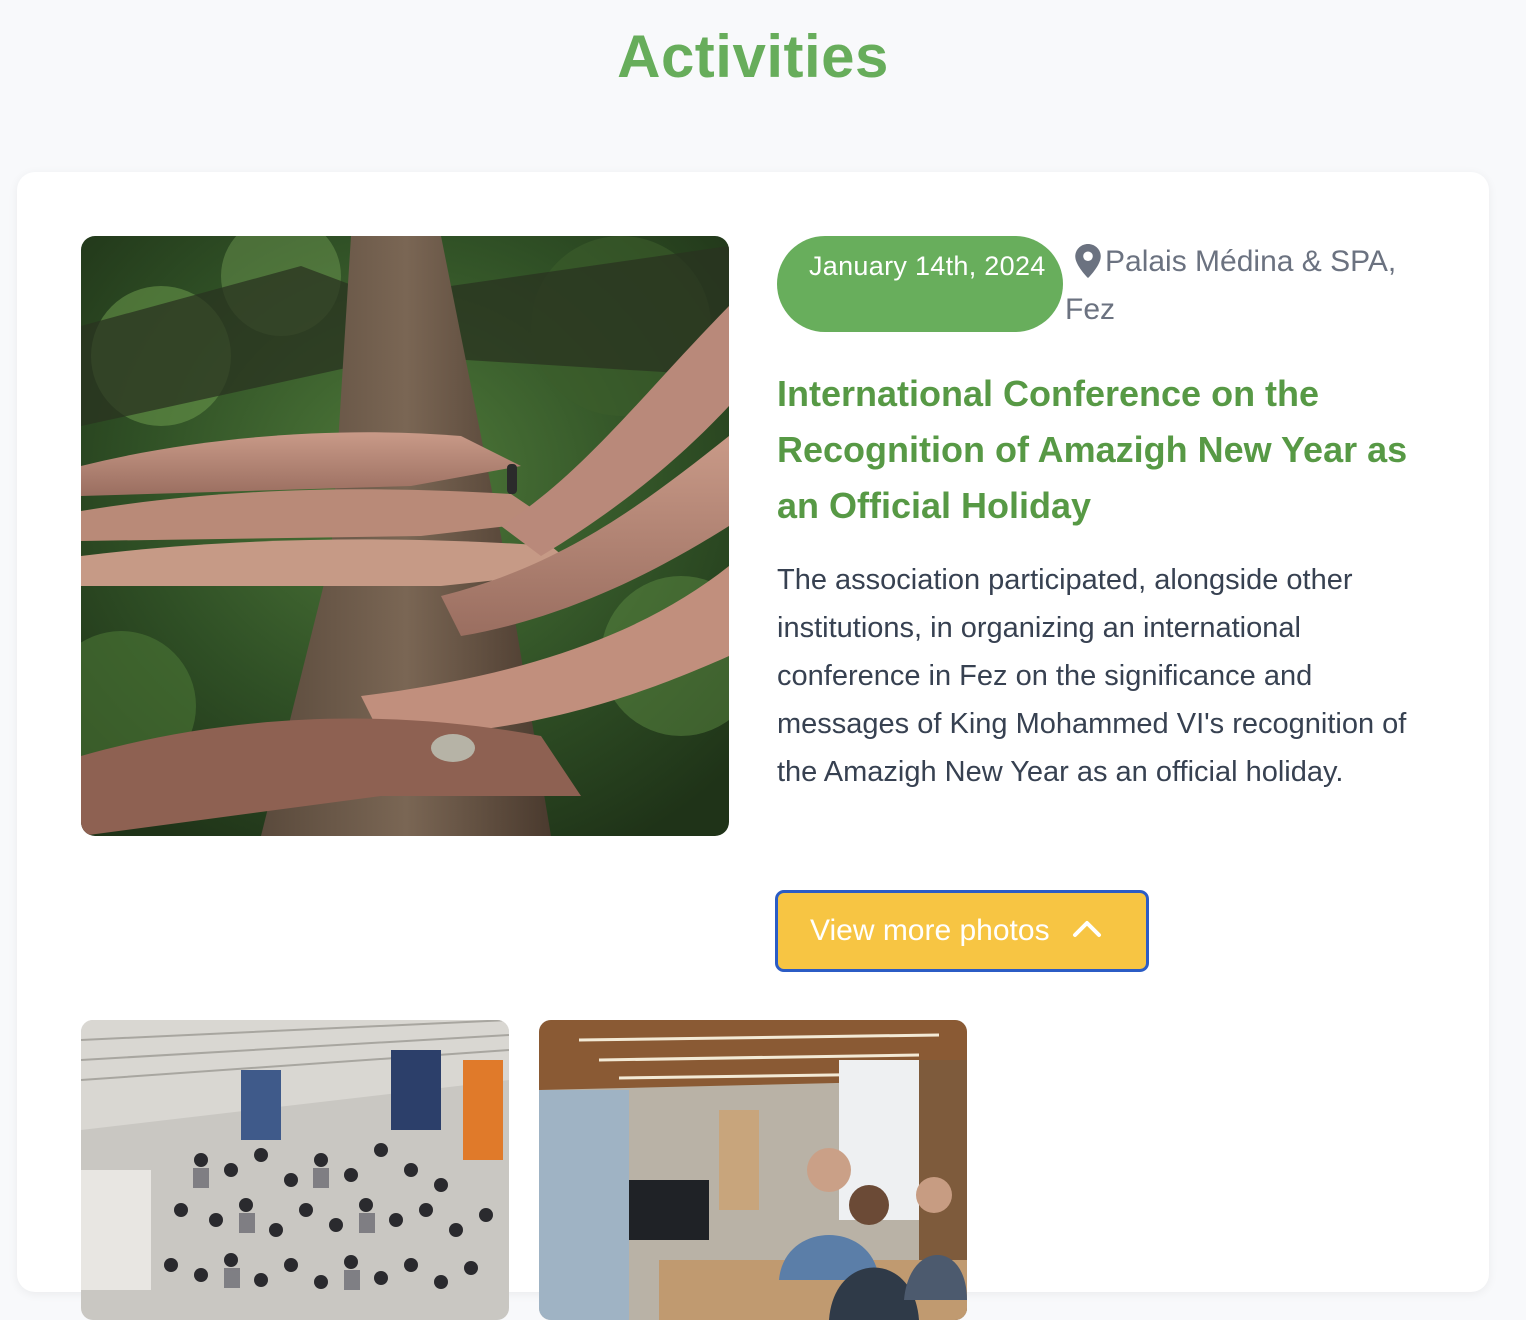 Image resolution: width=1526 pixels, height=1320 pixels. What do you see at coordinates (930, 931) in the screenshot?
I see `view-more-photos-label: View more photos` at bounding box center [930, 931].